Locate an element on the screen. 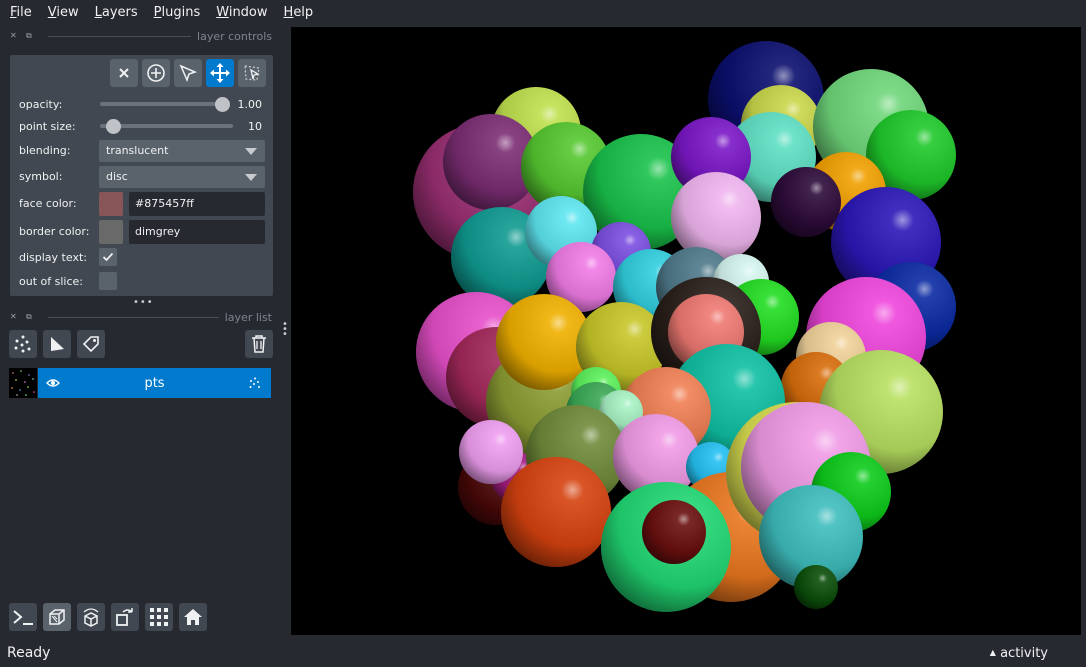  terminal-icon is located at coordinates (23, 617).